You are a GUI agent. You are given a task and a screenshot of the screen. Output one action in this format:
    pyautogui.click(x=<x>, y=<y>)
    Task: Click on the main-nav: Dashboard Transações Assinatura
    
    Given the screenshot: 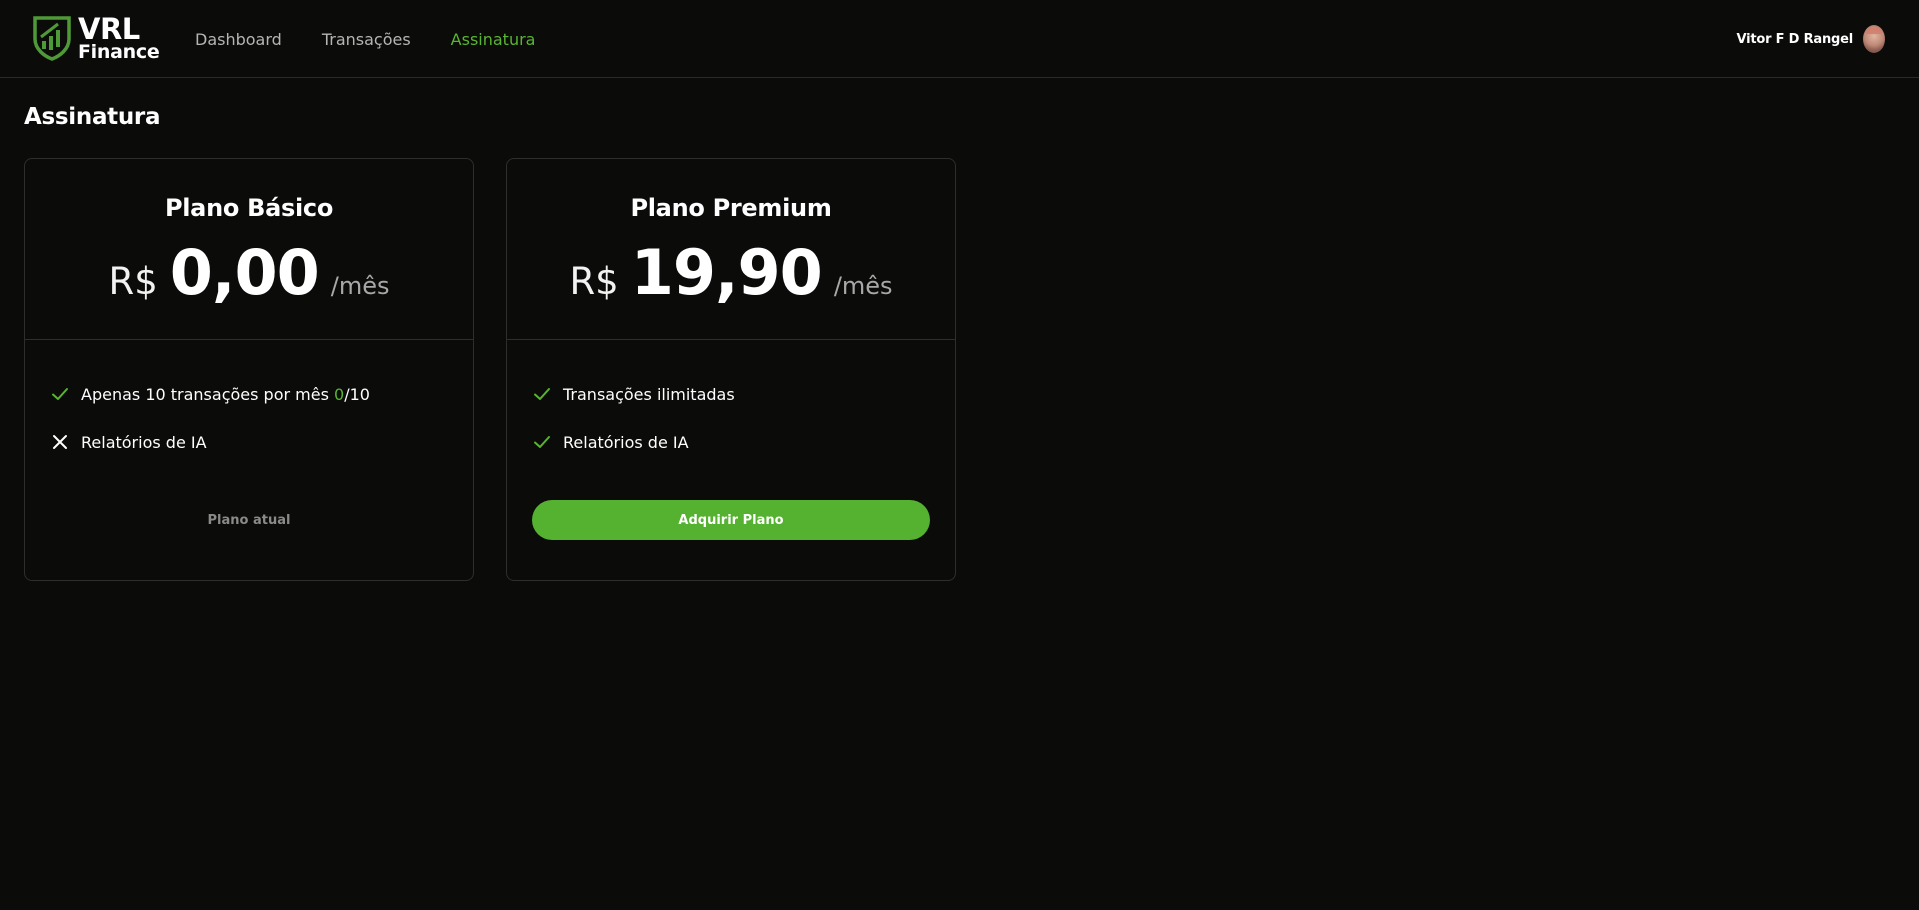 What is the action you would take?
    pyautogui.click(x=385, y=39)
    